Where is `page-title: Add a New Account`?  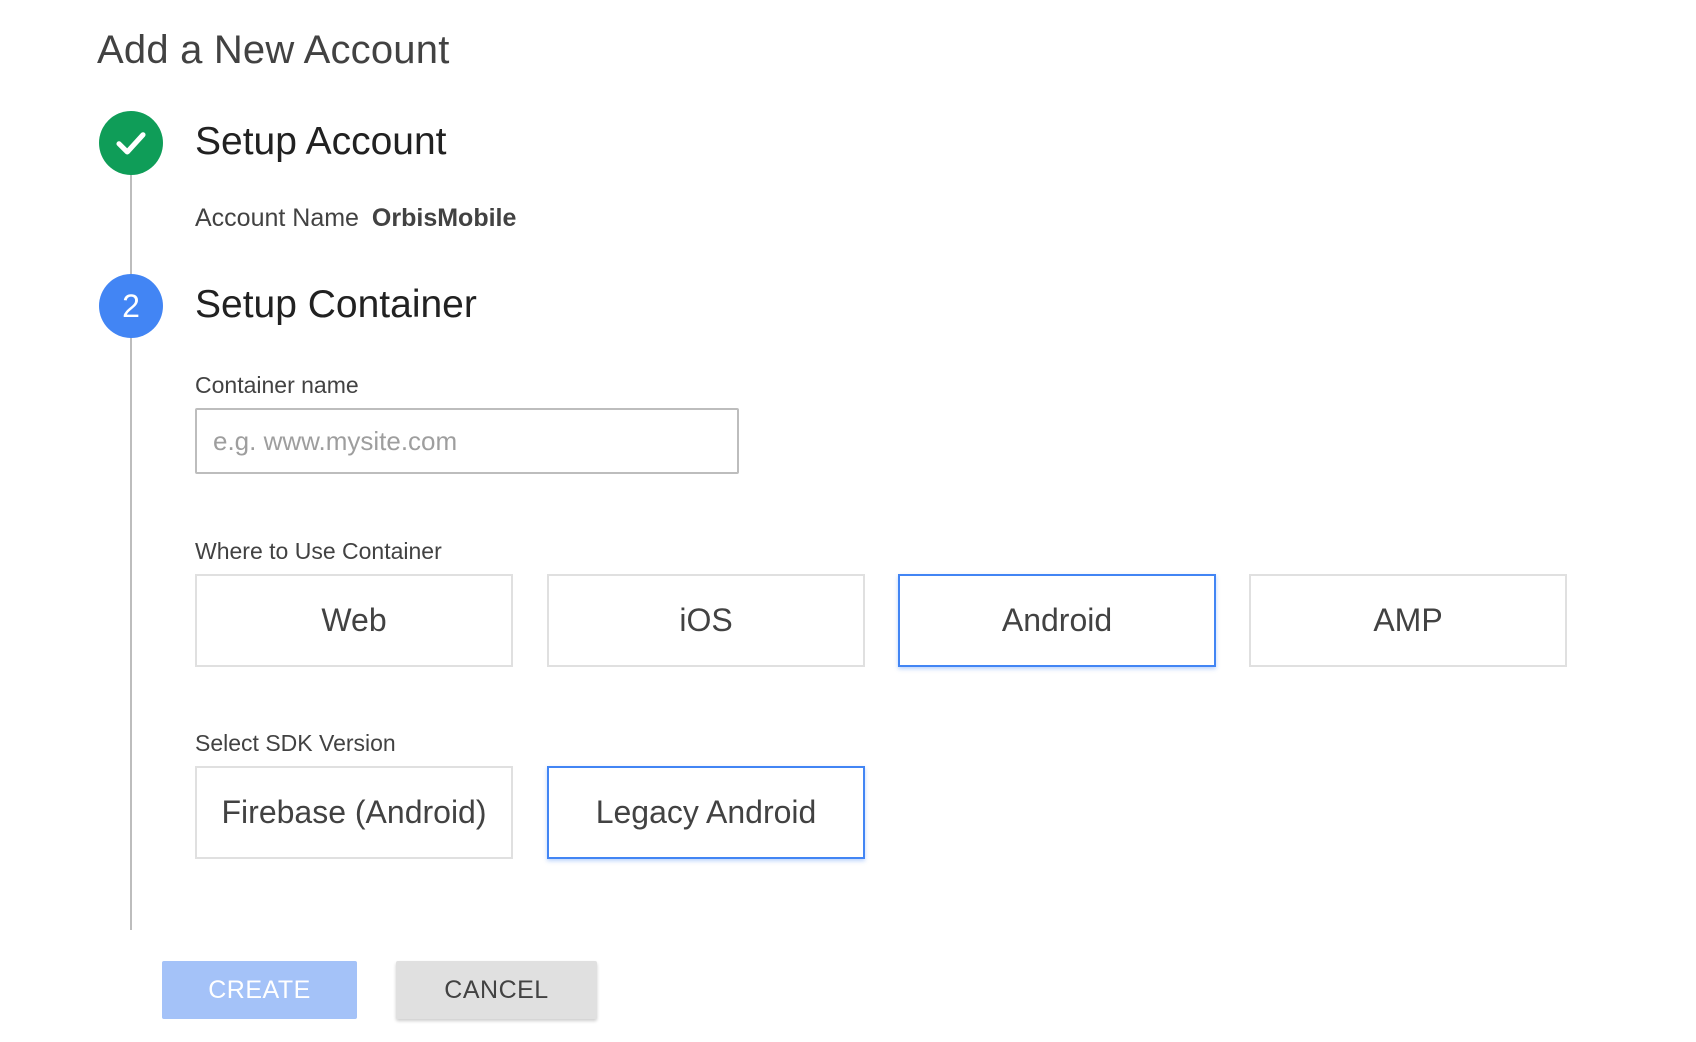 page-title: Add a New Account is located at coordinates (273, 50).